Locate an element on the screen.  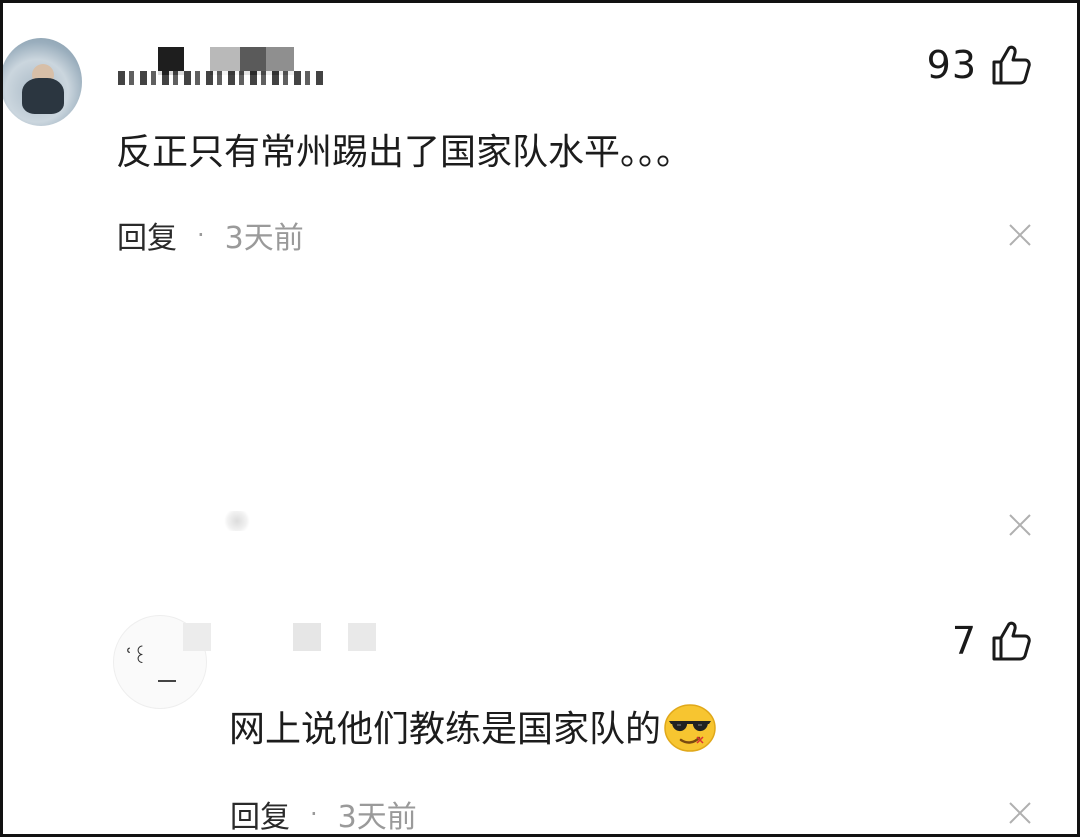
like-button: 93 is located at coordinates (979, 65).